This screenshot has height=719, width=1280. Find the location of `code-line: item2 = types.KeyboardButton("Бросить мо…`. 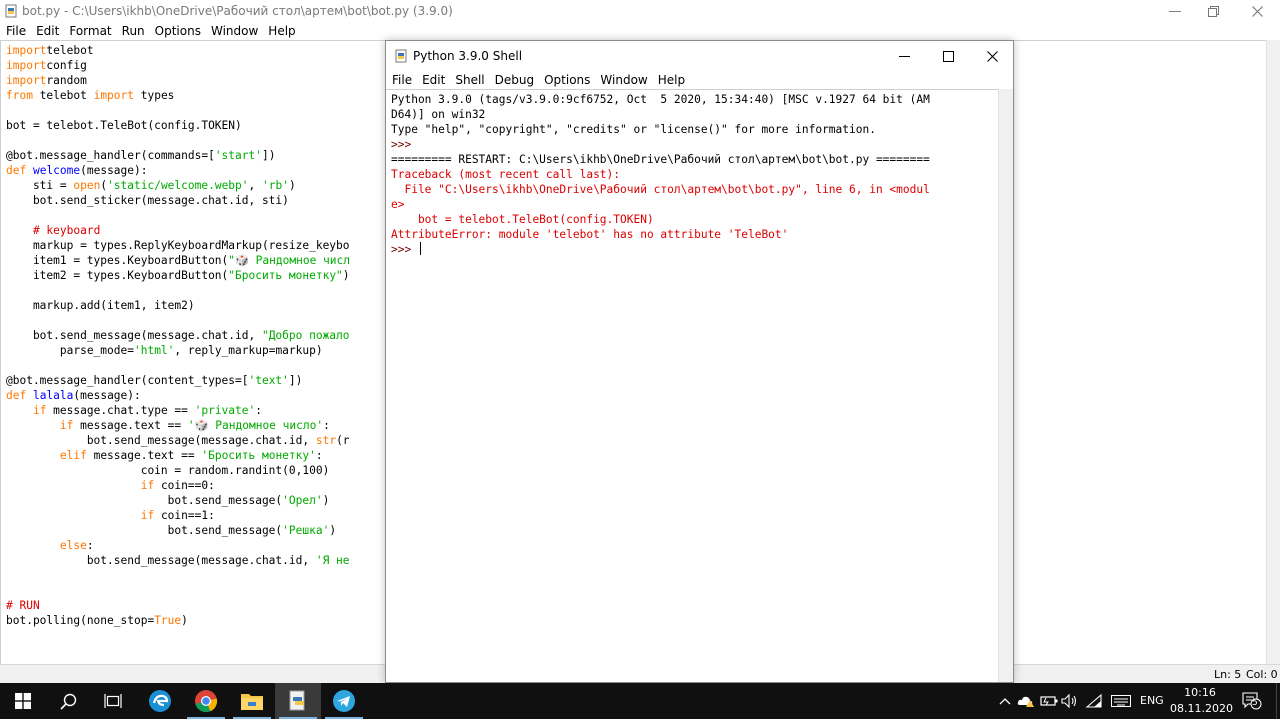

code-line: item2 = types.KeyboardButton("Бросить мо… is located at coordinates (178, 275).